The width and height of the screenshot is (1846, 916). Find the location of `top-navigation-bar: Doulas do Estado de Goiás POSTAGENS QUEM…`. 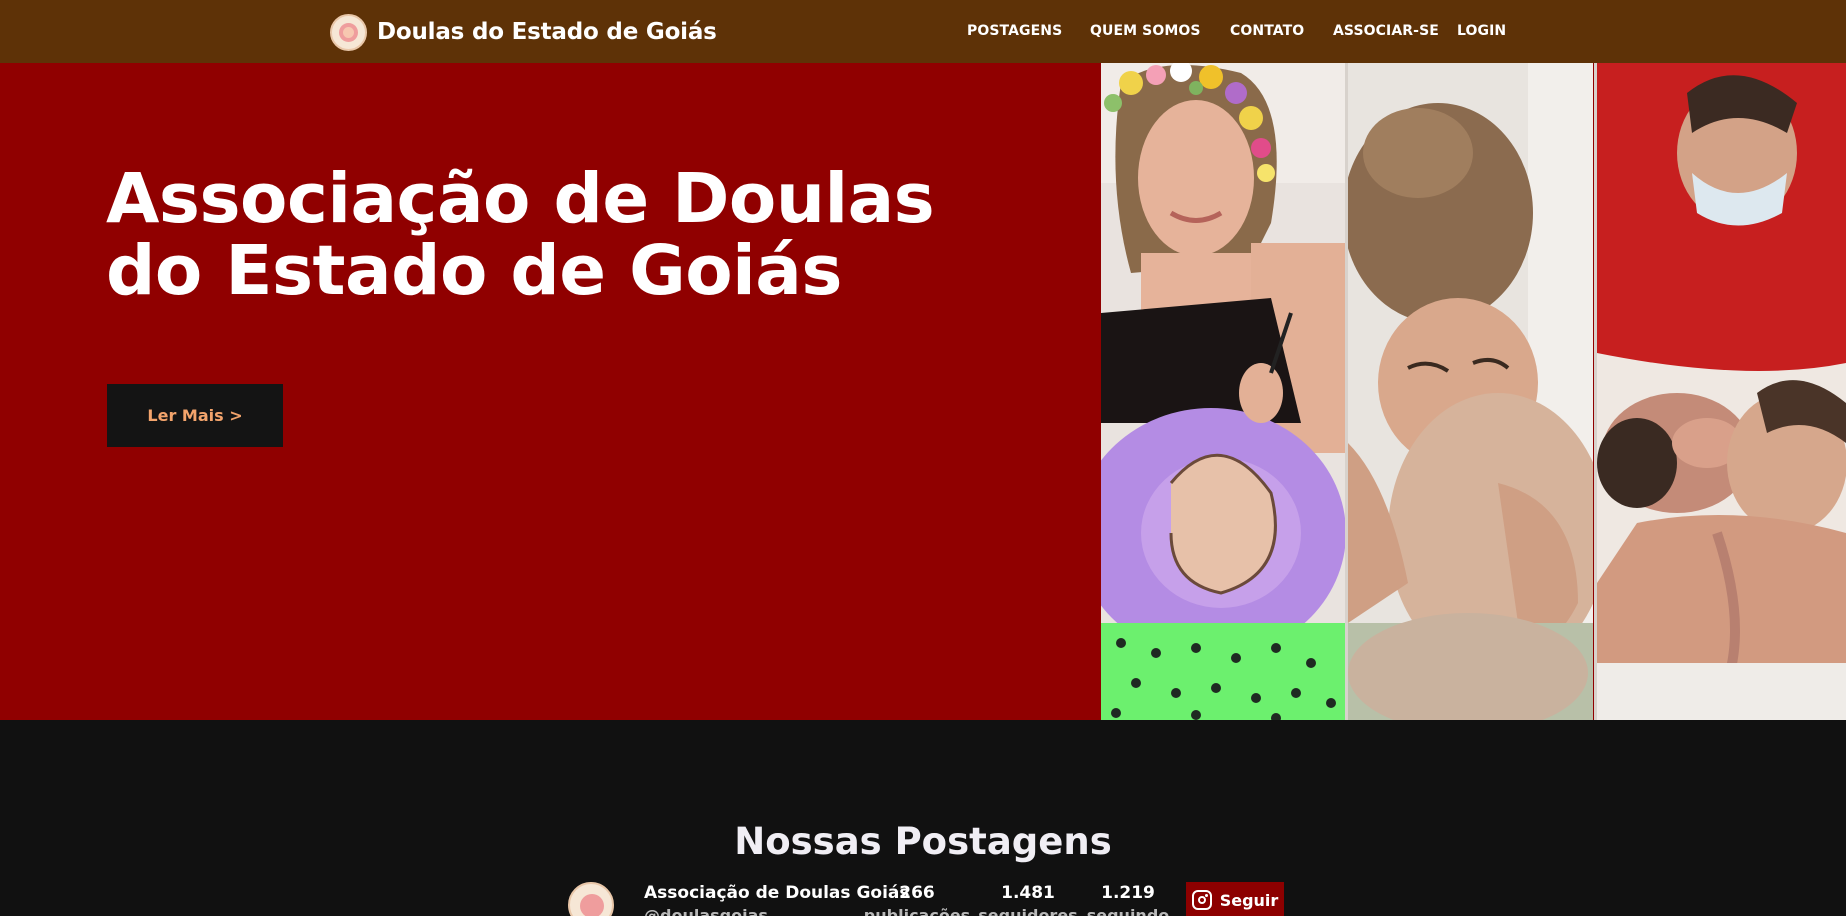

top-navigation-bar: Doulas do Estado de Goiás POSTAGENS QUEM… is located at coordinates (923, 31).